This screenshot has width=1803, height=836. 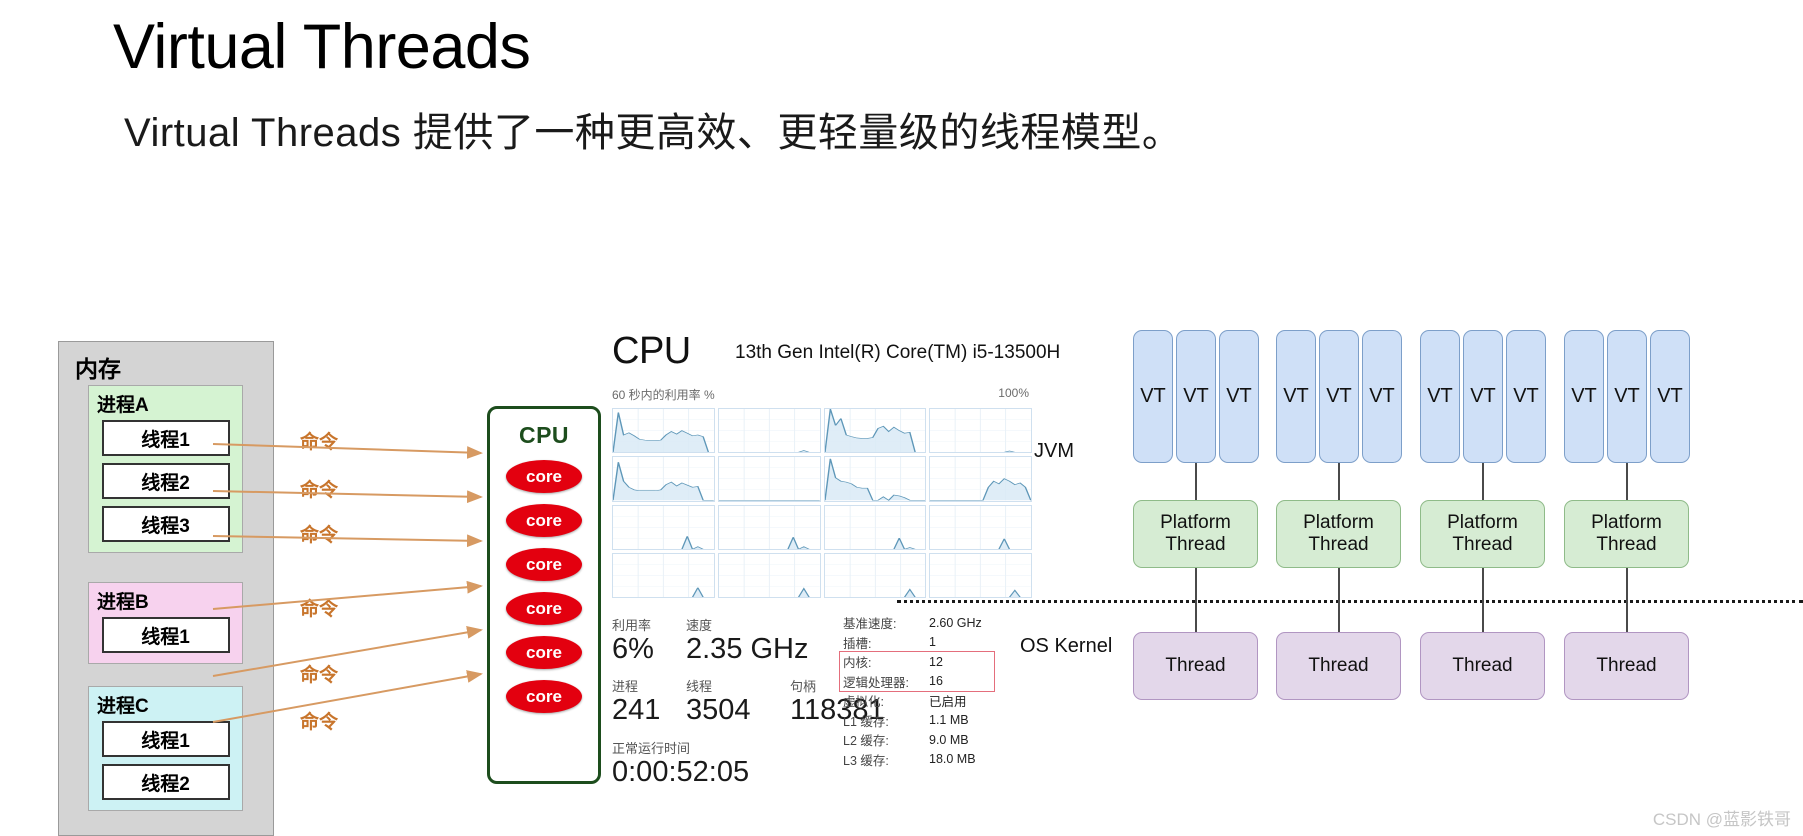 I want to click on stat-threads-label: 线程, so click(x=699, y=687).